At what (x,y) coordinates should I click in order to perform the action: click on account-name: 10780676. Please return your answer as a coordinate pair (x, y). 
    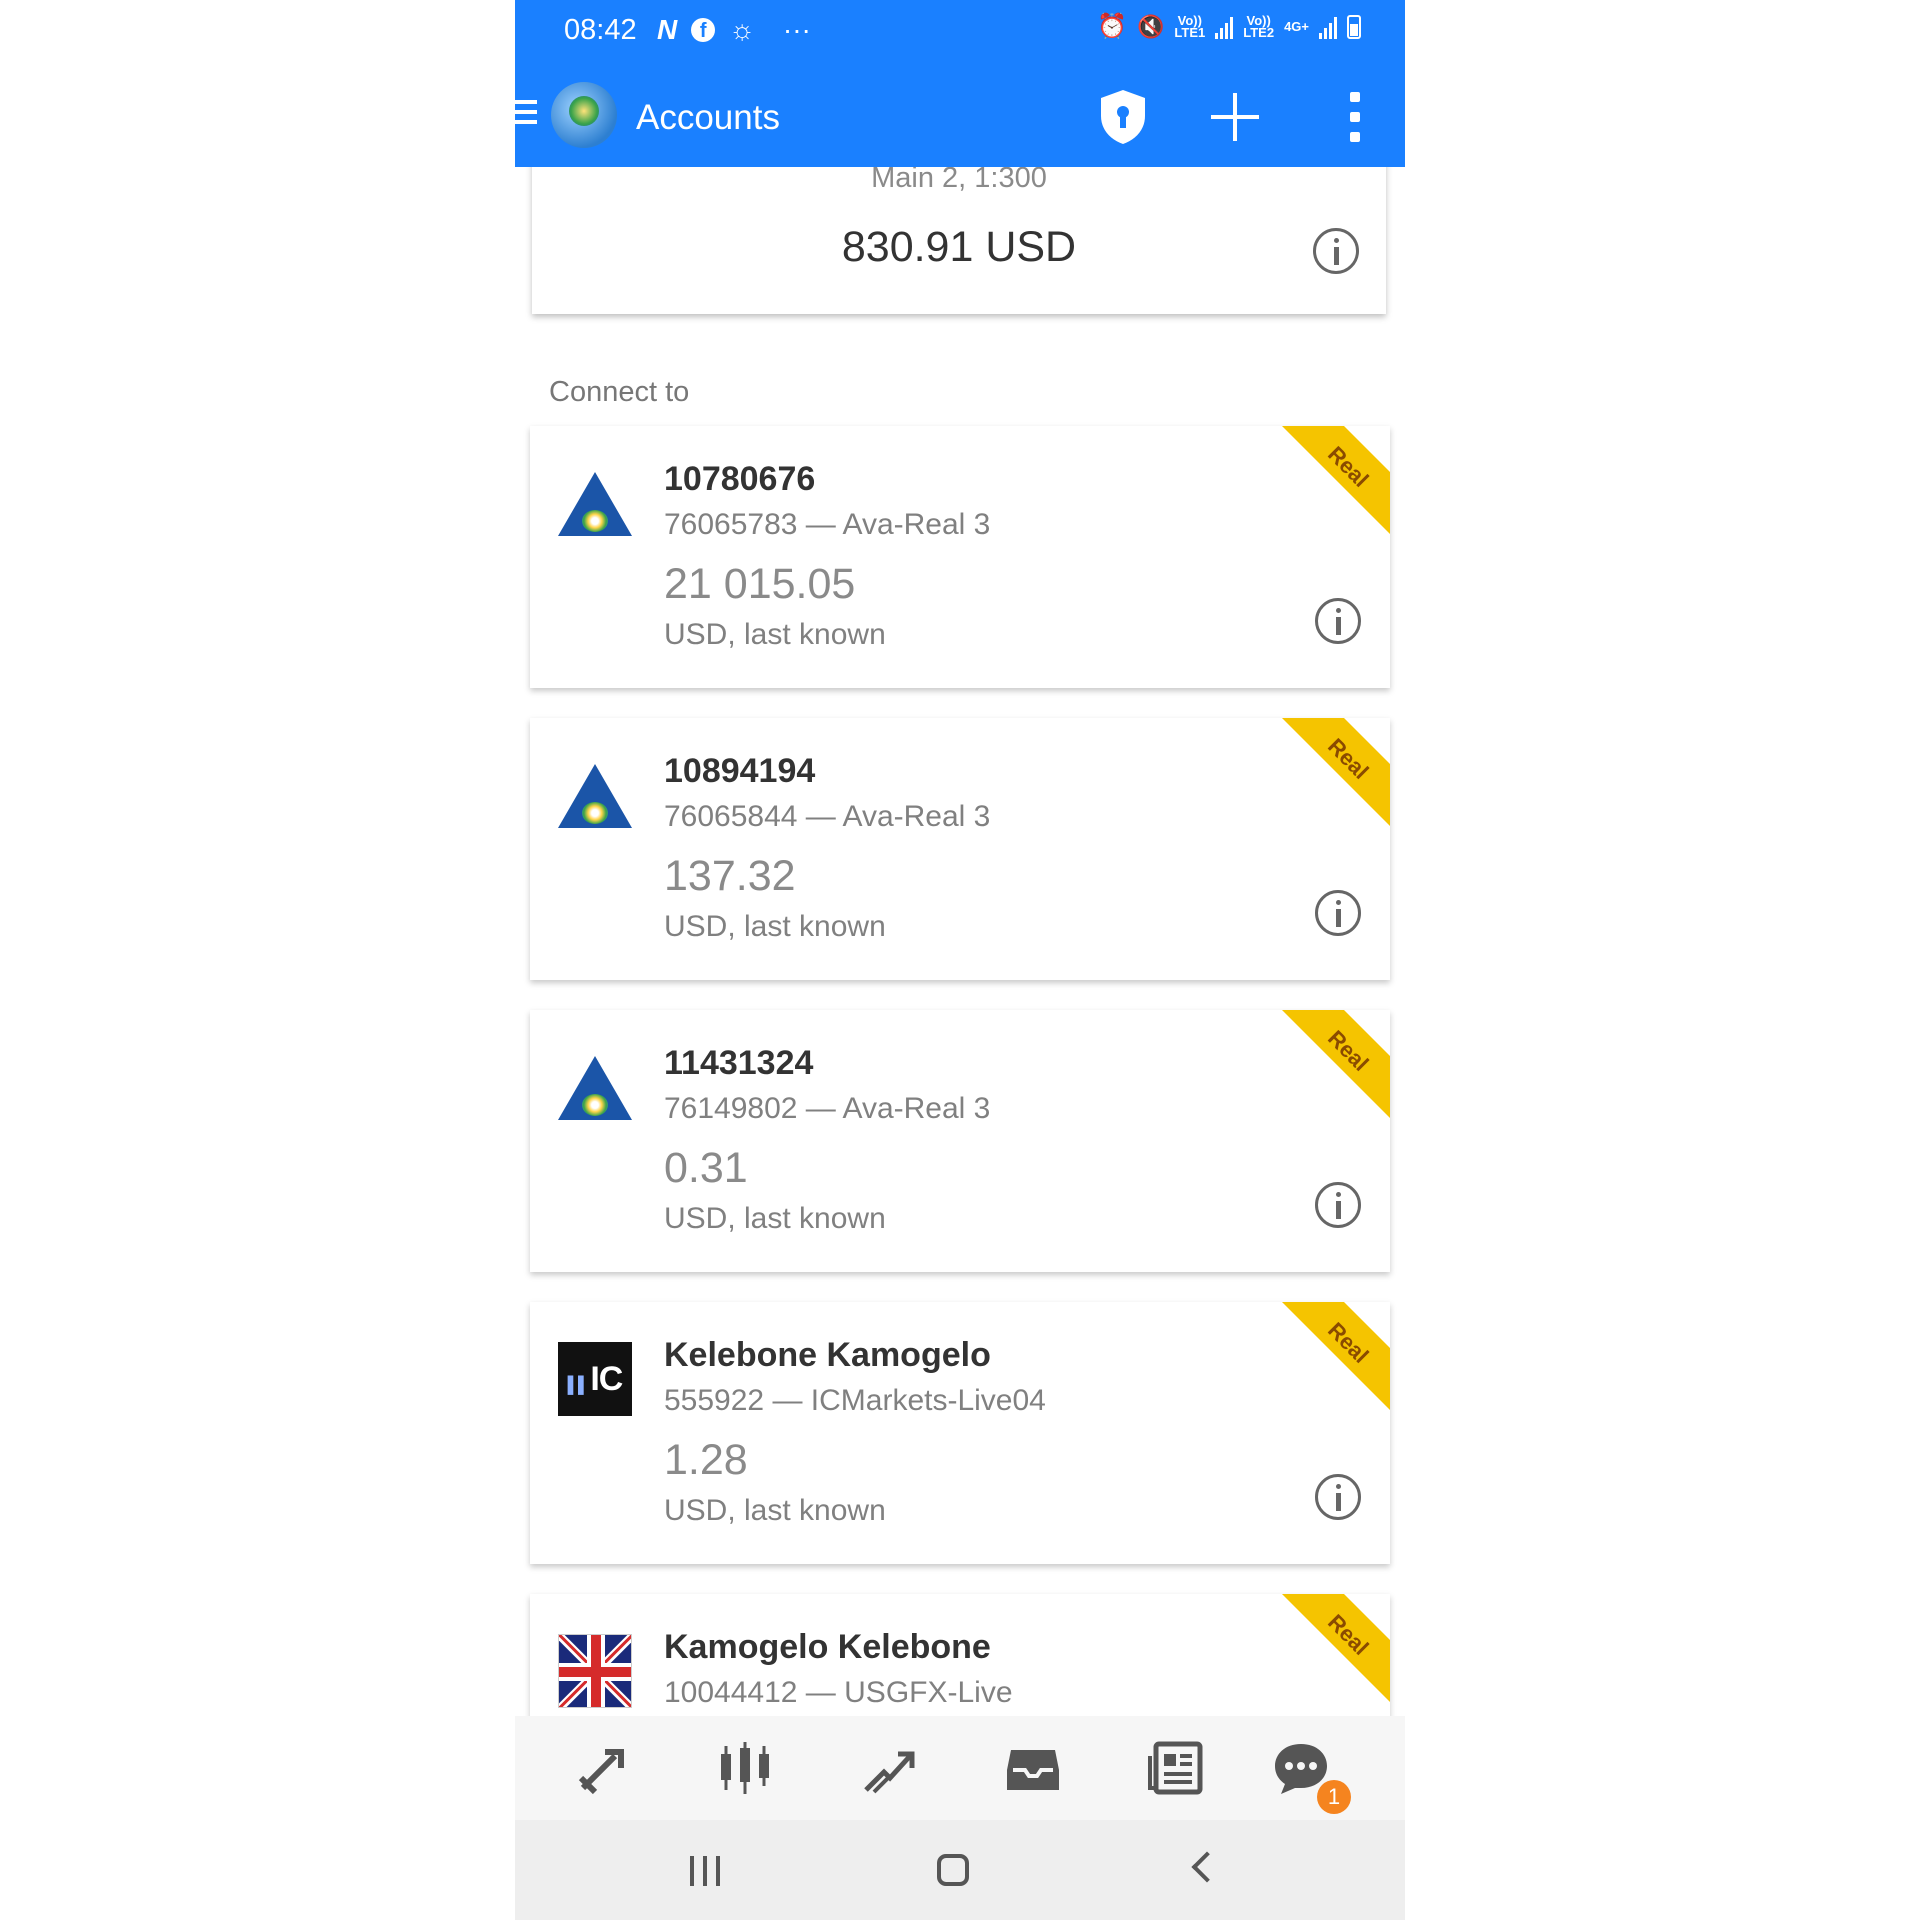
    Looking at the image, I should click on (740, 479).